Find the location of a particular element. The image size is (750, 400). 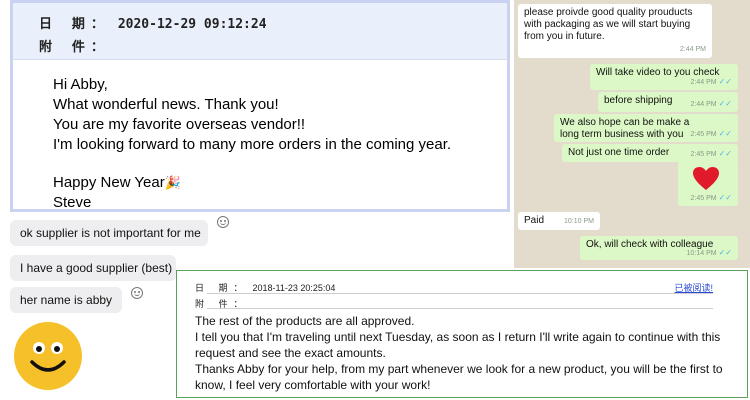

party-popper-icon: 🎉 is located at coordinates (172, 182).